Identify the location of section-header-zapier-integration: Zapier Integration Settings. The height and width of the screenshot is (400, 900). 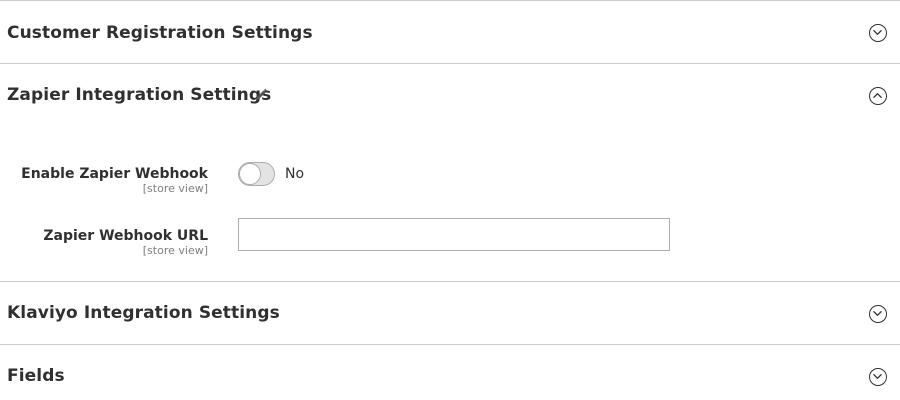
(450, 94).